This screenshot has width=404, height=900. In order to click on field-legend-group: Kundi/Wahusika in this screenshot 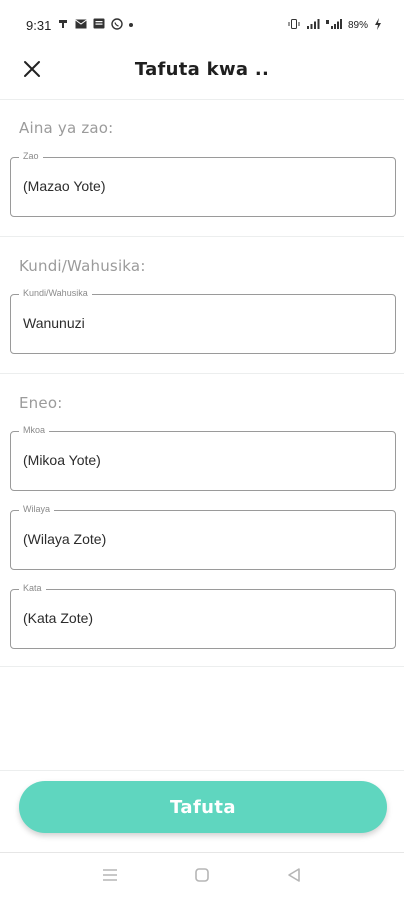, I will do `click(55, 293)`.